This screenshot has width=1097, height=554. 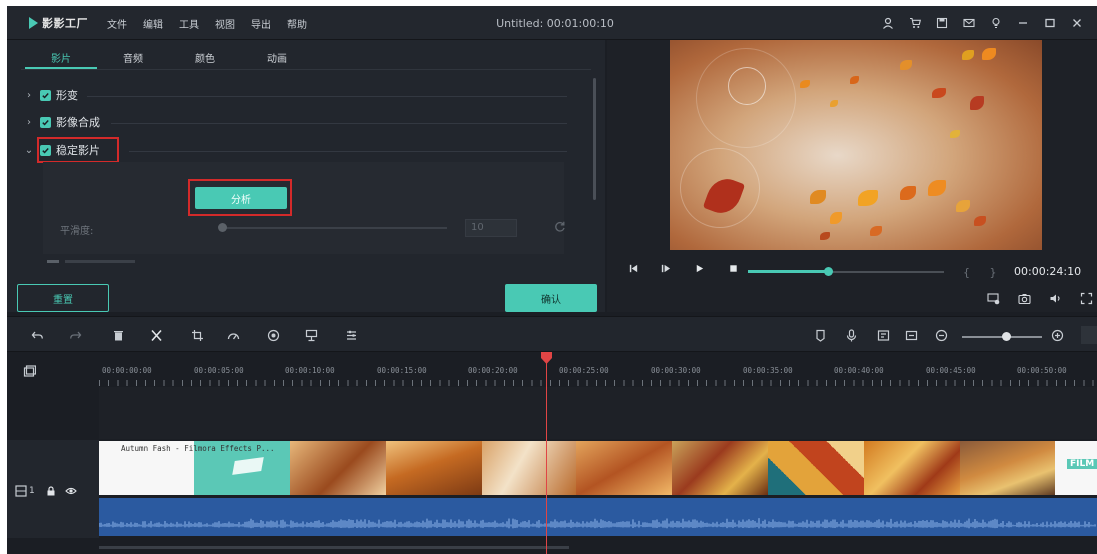 I want to click on playhead-line, so click(x=546, y=455).